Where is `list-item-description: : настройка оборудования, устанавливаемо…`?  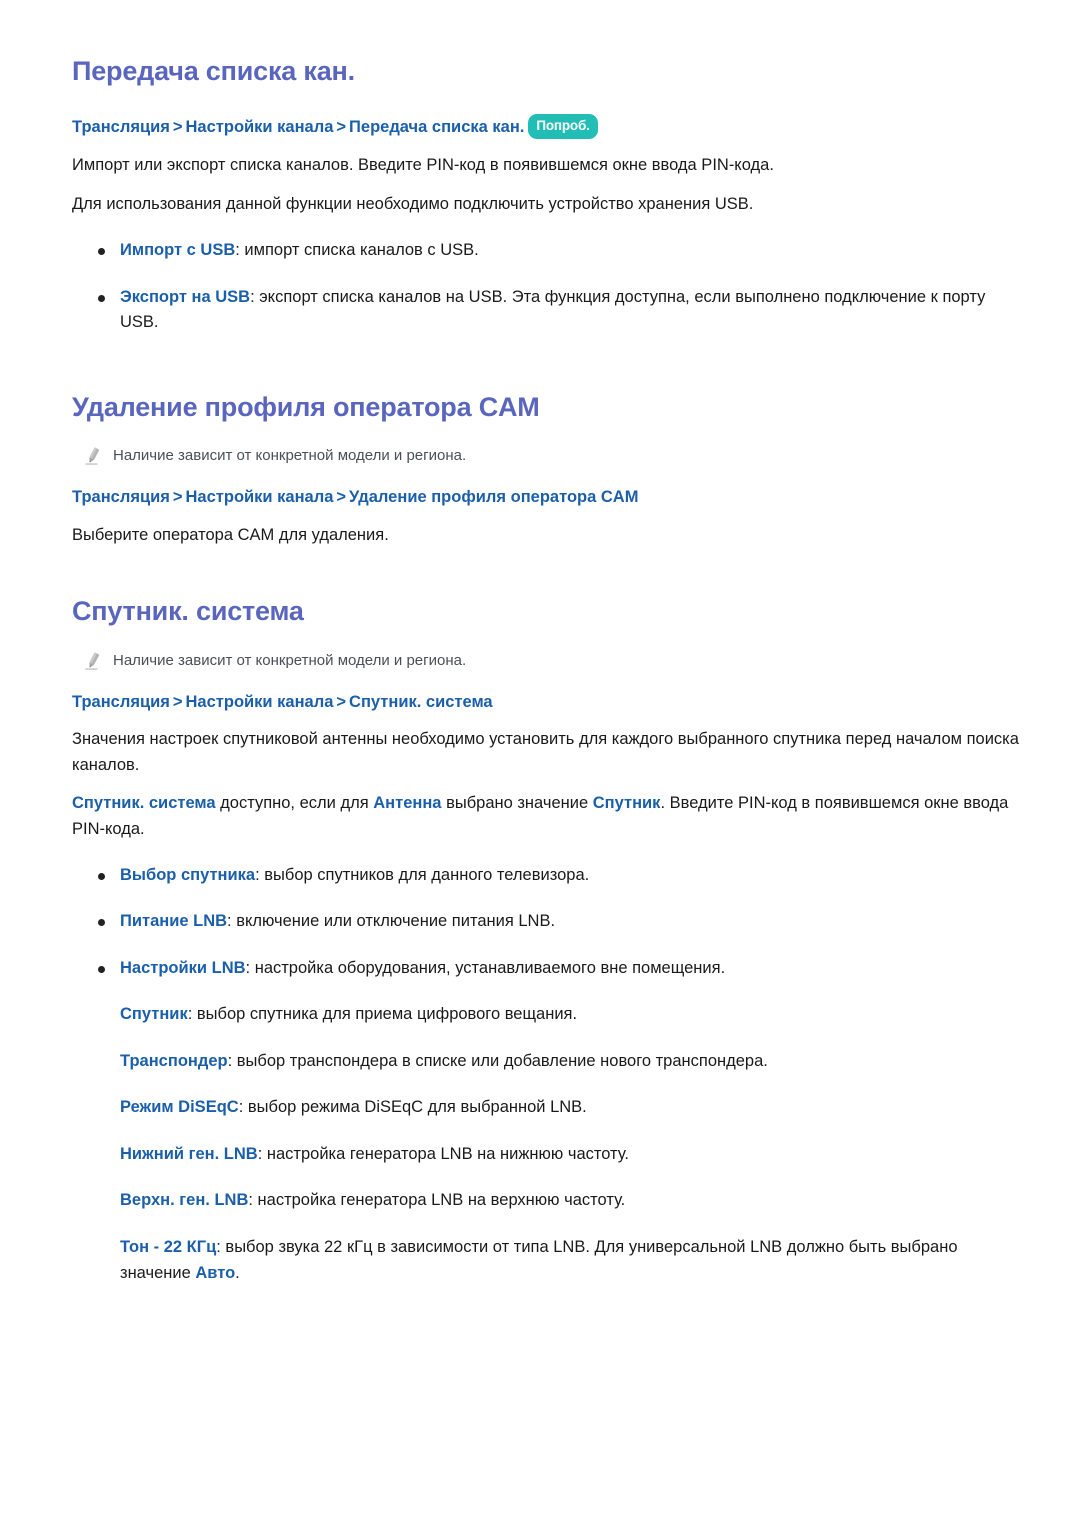 list-item-description: : настройка оборудования, устанавливаемо… is located at coordinates (485, 967).